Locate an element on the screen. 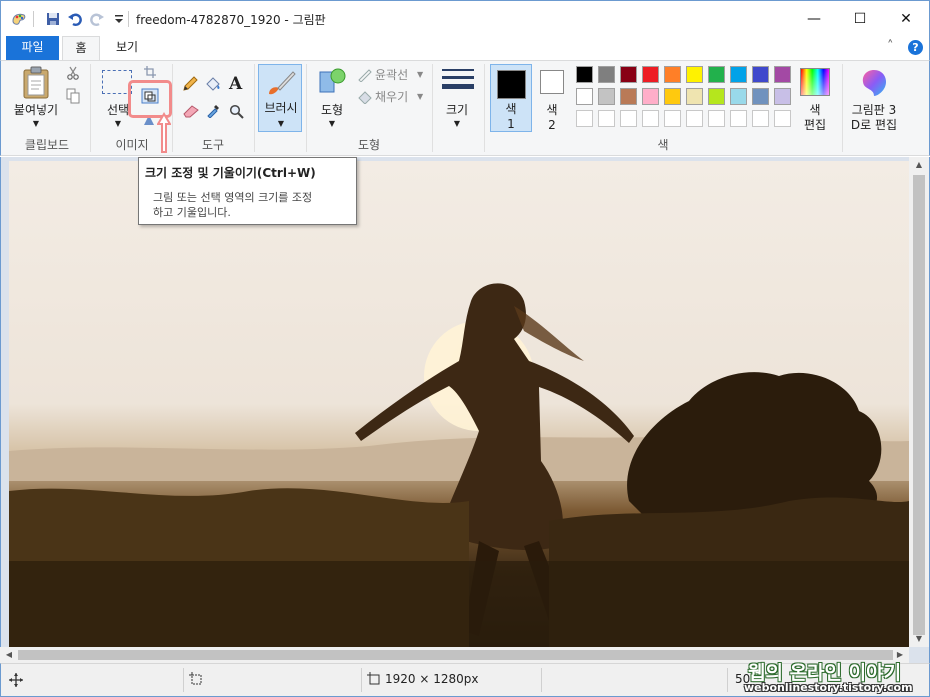 The height and width of the screenshot is (697, 930). scroll-up-icon: ▲ is located at coordinates (919, 165).